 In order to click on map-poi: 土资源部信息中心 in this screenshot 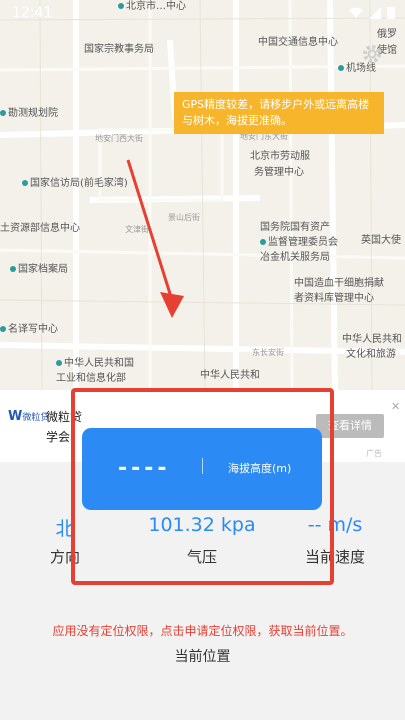, I will do `click(40, 228)`.